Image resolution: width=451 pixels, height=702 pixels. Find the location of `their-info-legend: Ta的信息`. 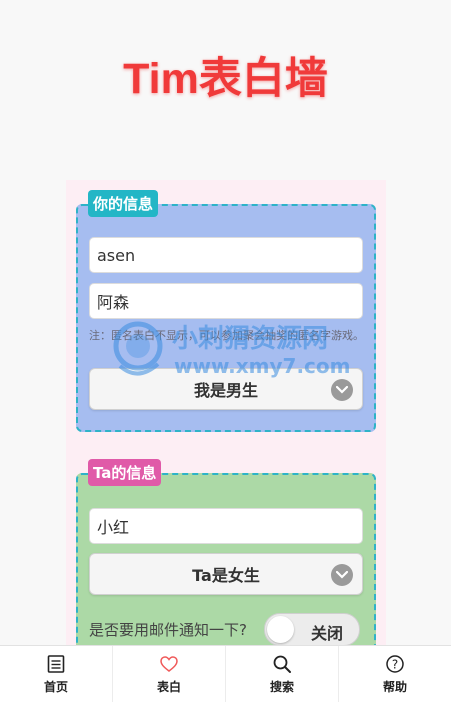

their-info-legend: Ta的信息 is located at coordinates (125, 472).